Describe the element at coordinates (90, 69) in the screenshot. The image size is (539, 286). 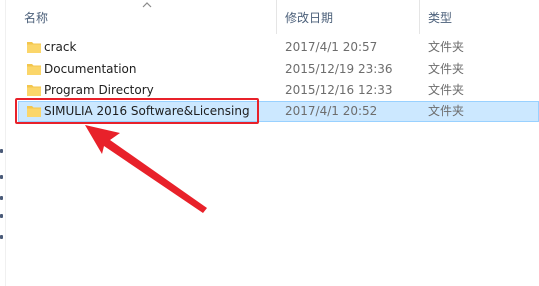
I see `file-name: Documentation` at that location.